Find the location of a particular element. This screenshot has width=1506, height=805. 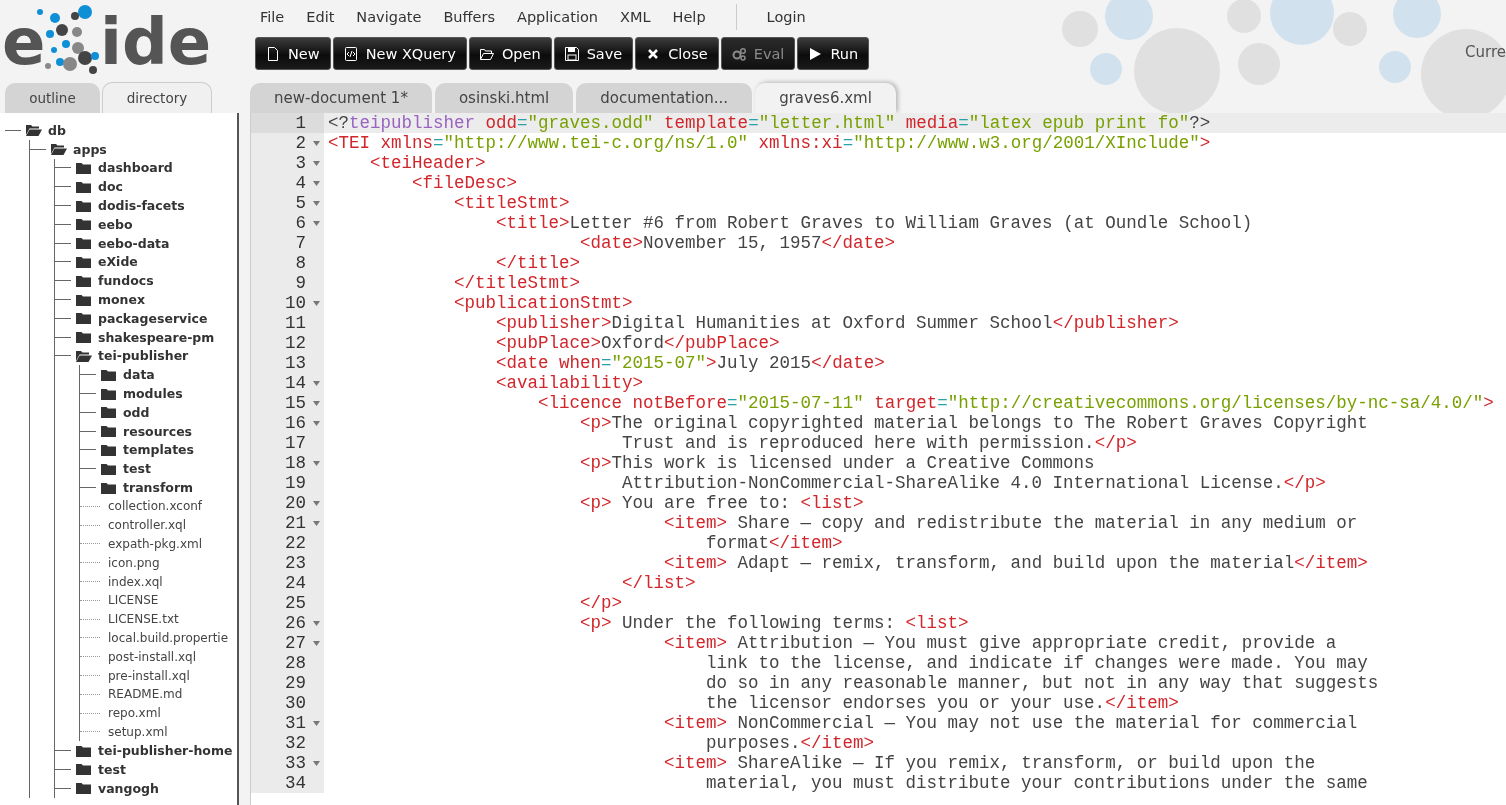

folder-label: dodis-facets is located at coordinates (141, 206).